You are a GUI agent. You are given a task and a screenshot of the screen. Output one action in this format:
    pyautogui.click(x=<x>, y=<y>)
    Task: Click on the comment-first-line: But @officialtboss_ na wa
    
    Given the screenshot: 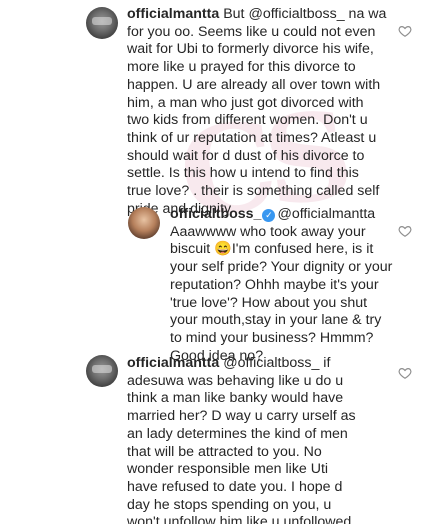 What is the action you would take?
    pyautogui.click(x=305, y=14)
    